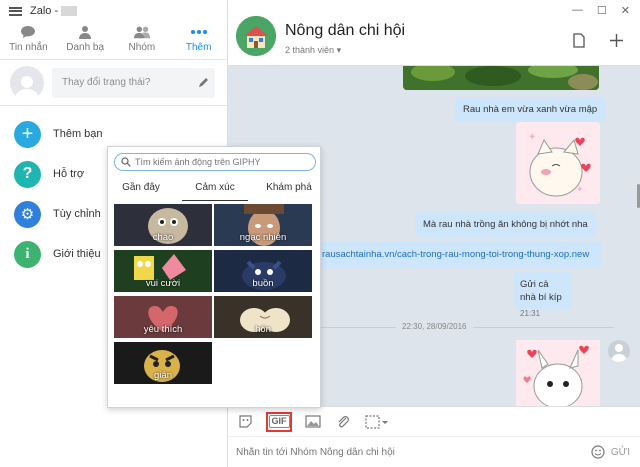 The height and width of the screenshot is (467, 640). I want to click on avatar, so click(27, 82).